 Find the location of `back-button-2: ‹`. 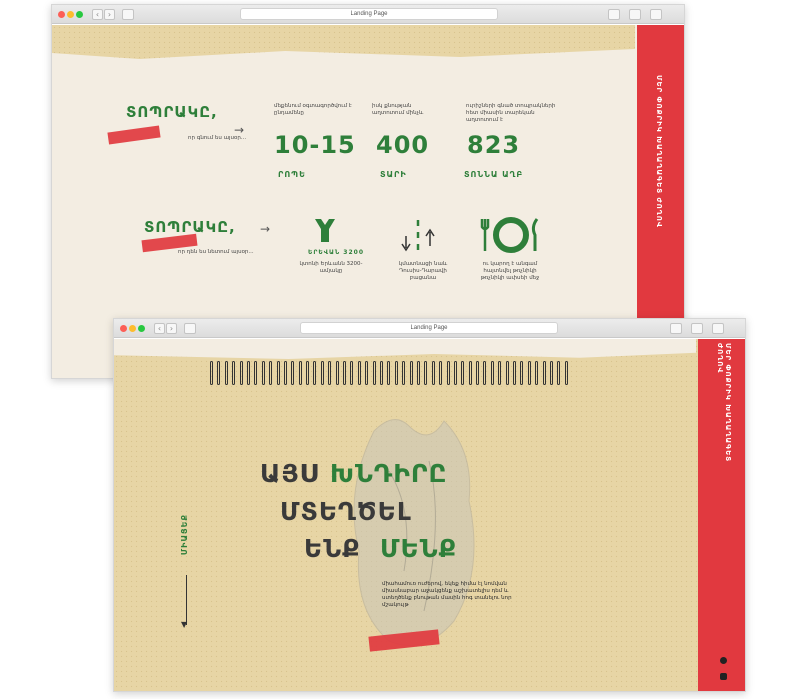

back-button-2: ‹ is located at coordinates (159, 328).